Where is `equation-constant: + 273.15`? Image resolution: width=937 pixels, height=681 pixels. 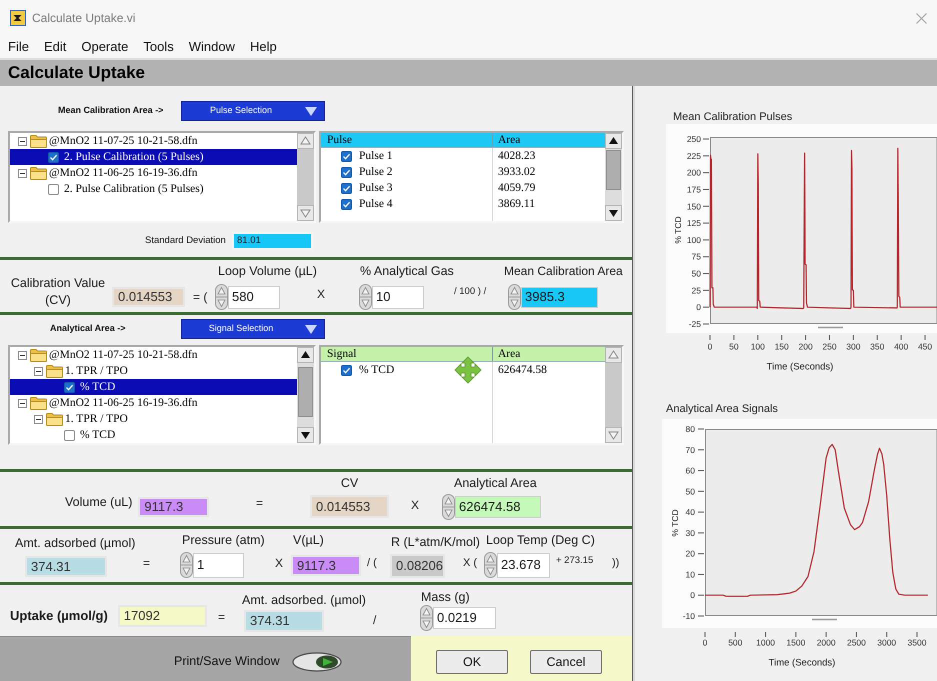 equation-constant: + 273.15 is located at coordinates (575, 561).